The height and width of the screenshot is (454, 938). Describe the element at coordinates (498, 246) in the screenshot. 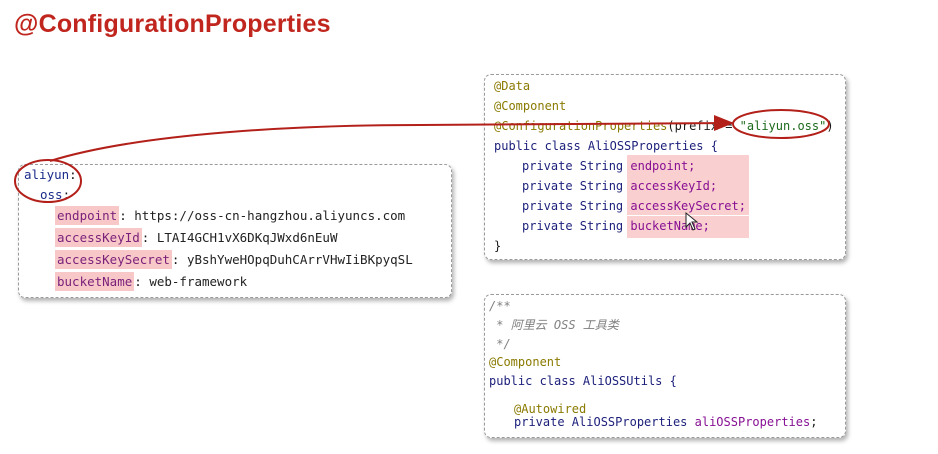

I see `class-close-brace: }` at that location.